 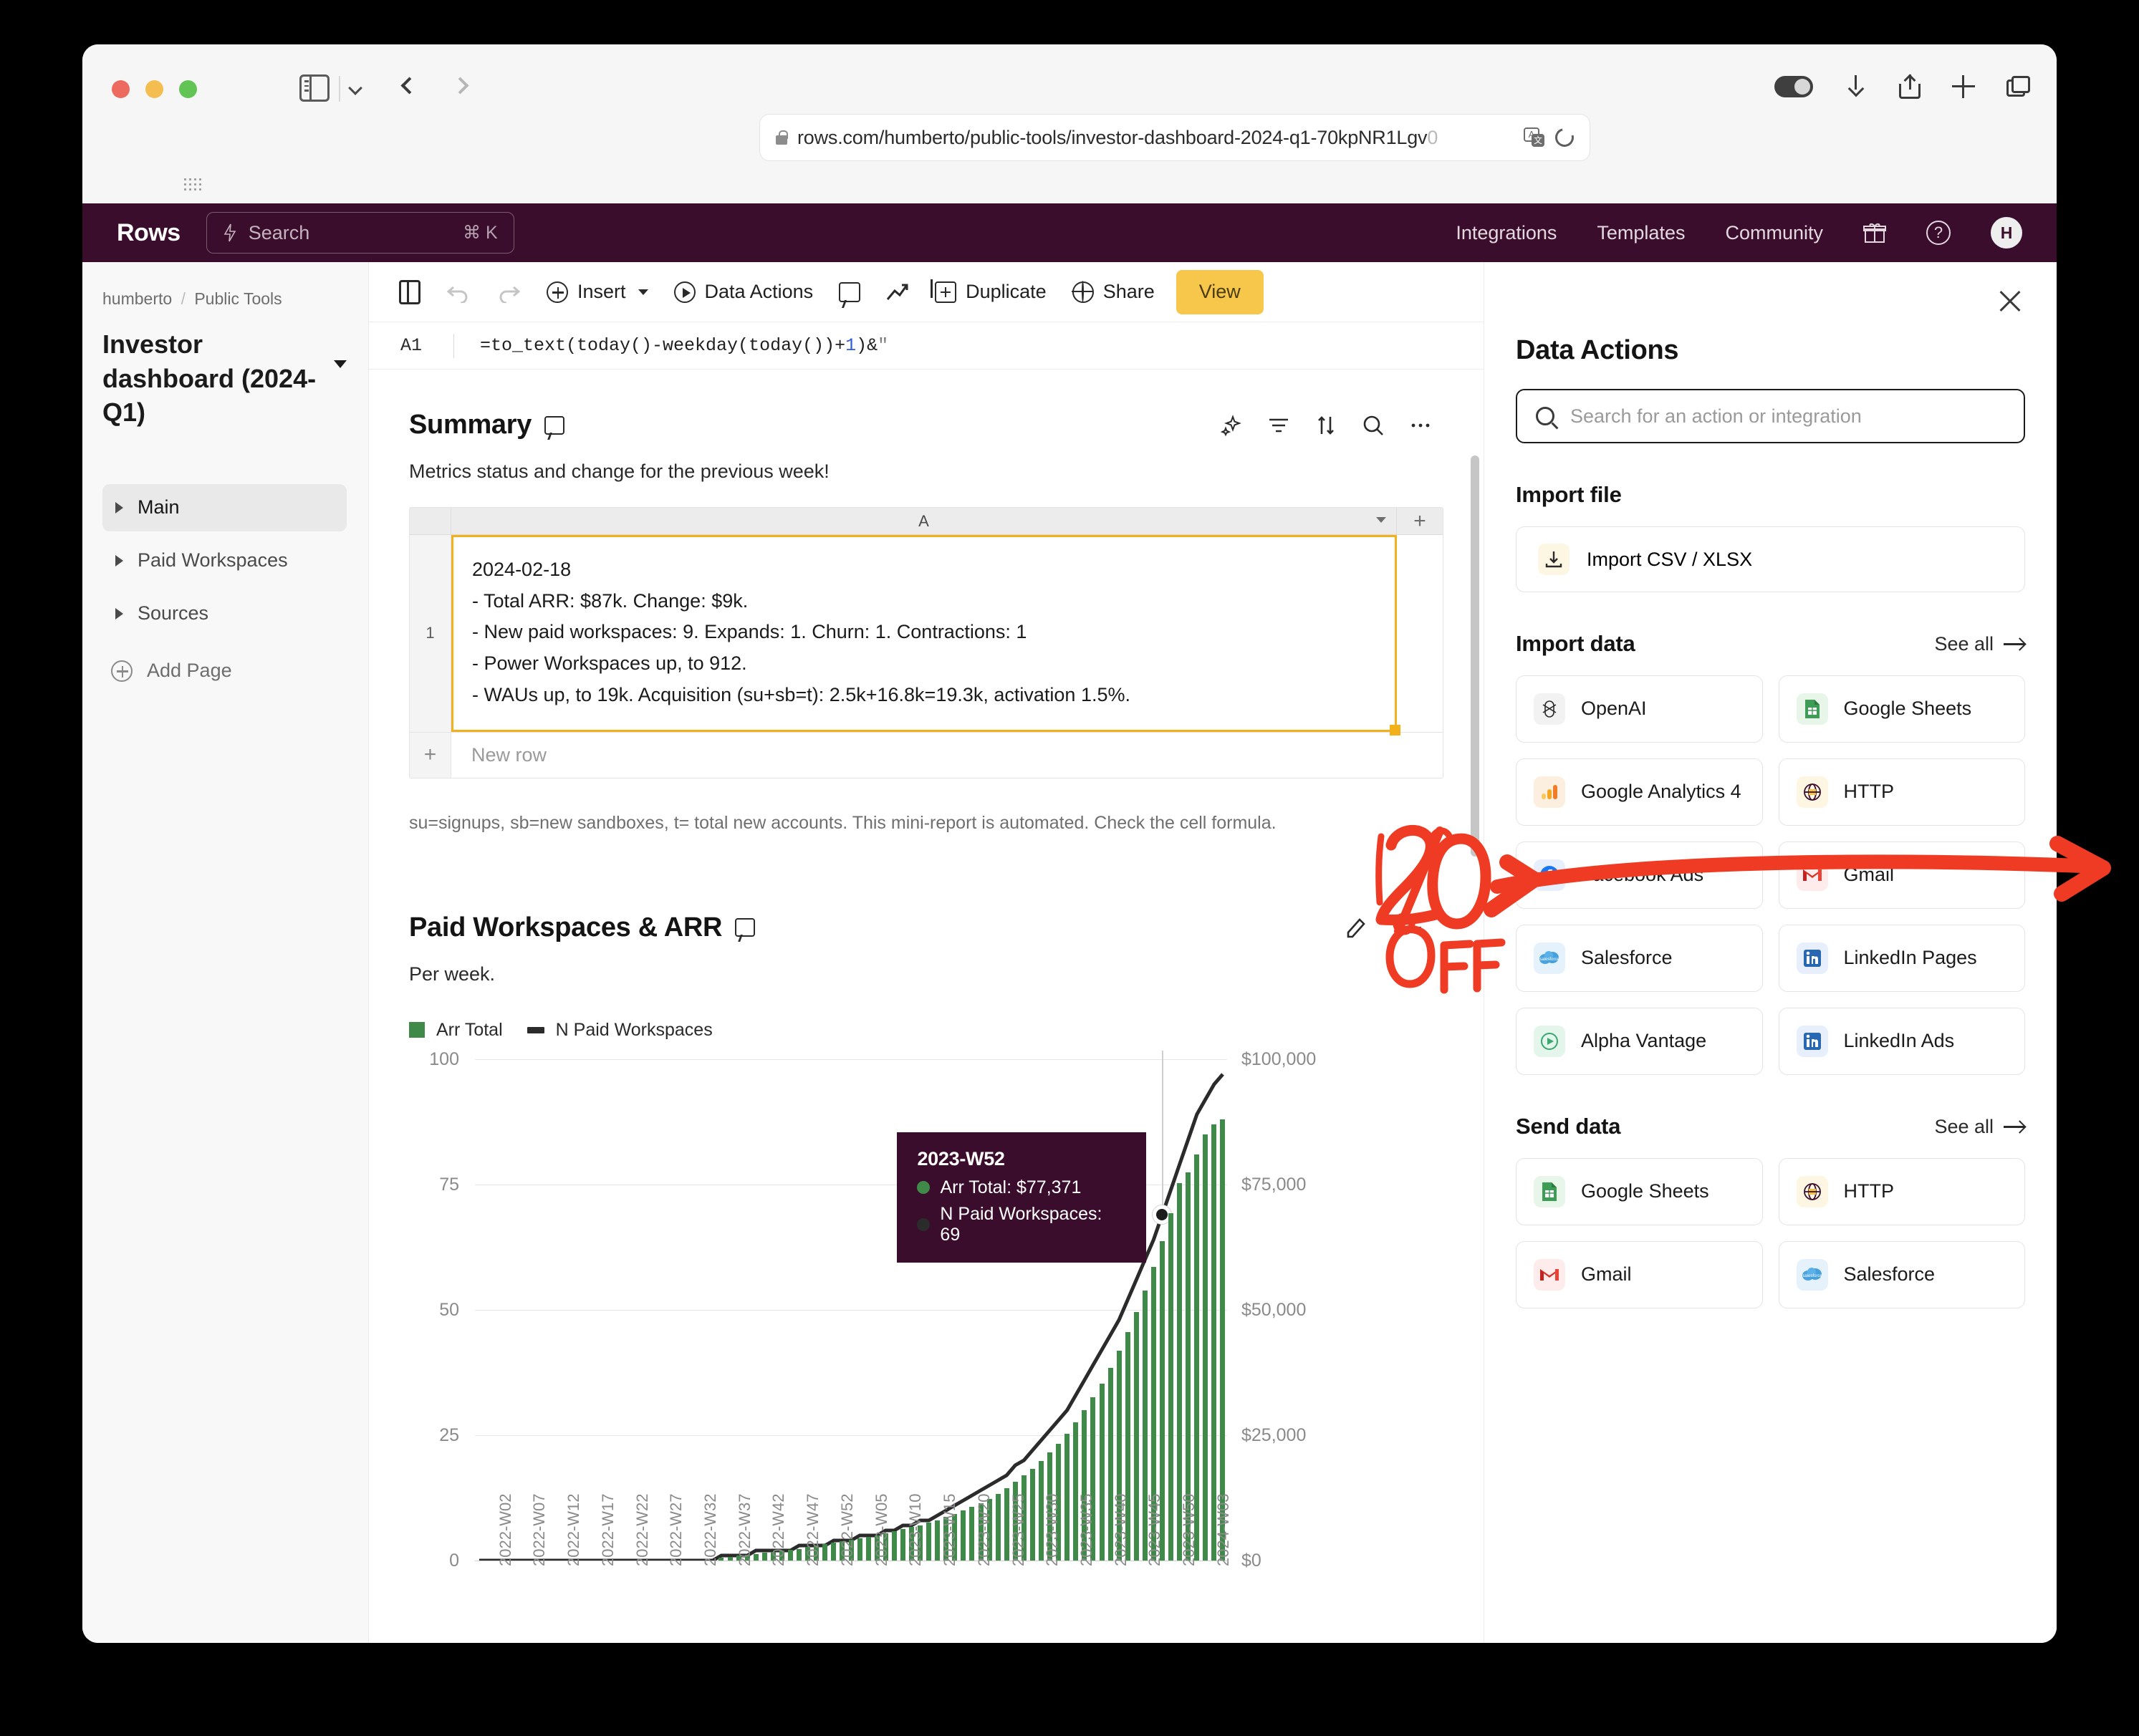 What do you see at coordinates (458, 292) in the screenshot?
I see `undo-button` at bounding box center [458, 292].